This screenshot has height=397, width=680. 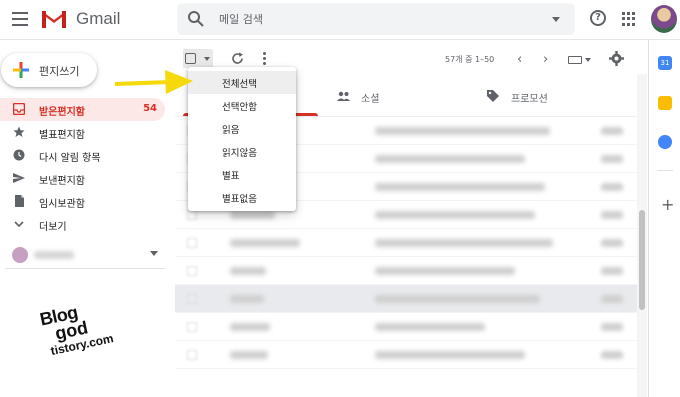 What do you see at coordinates (545, 59) in the screenshot?
I see `chevron-right-icon: ›` at bounding box center [545, 59].